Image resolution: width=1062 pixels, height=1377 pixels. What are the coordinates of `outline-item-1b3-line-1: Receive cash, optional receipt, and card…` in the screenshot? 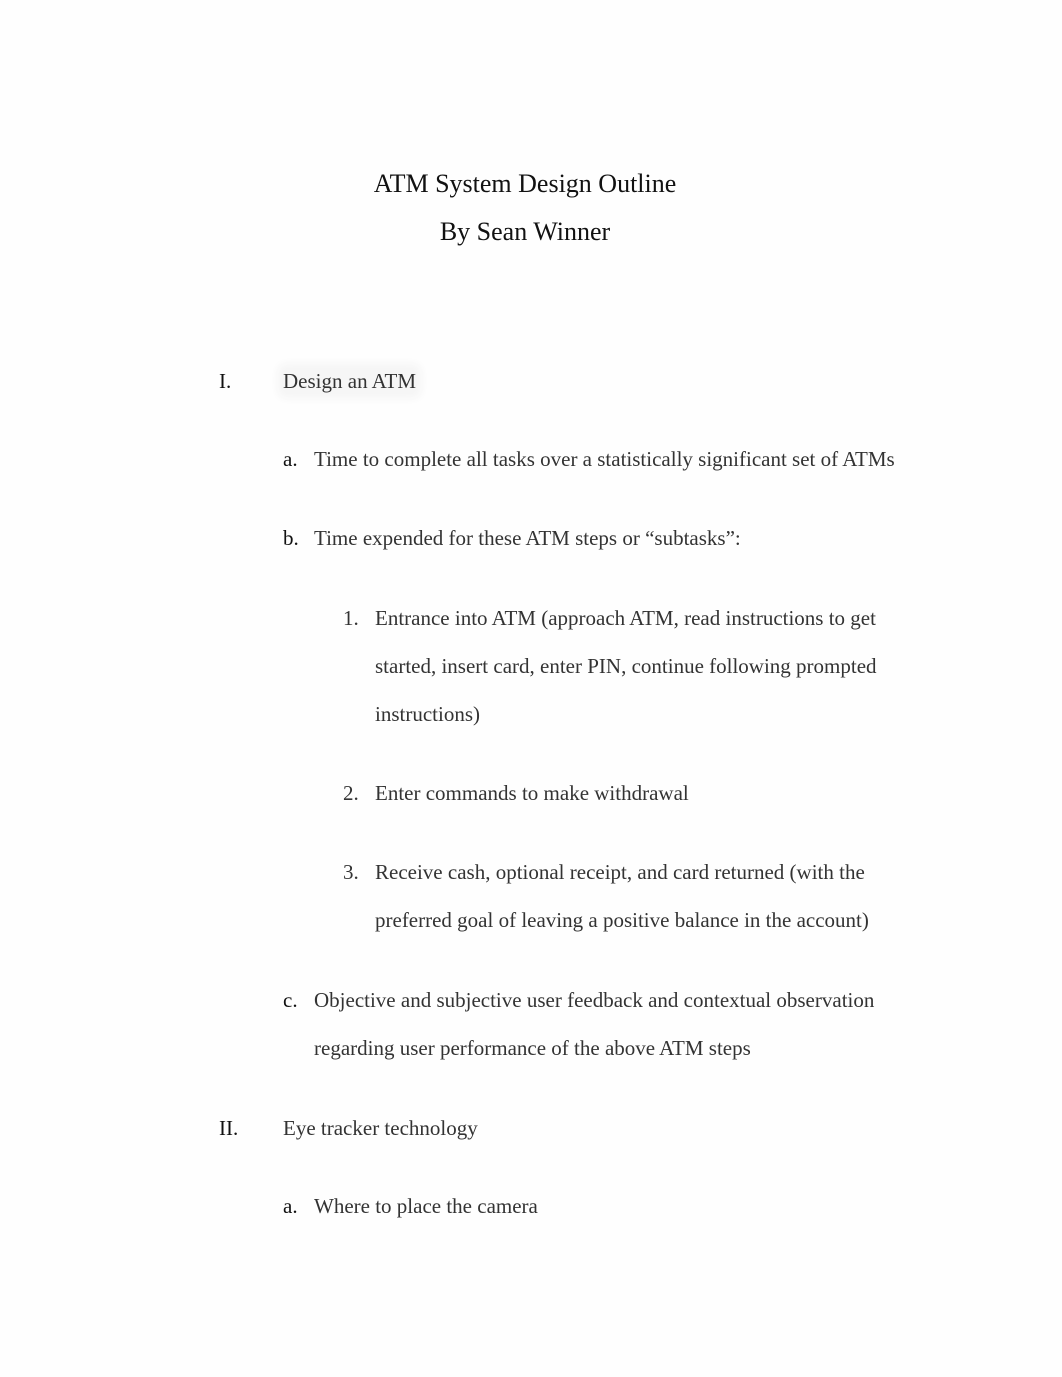 It's located at (620, 872).